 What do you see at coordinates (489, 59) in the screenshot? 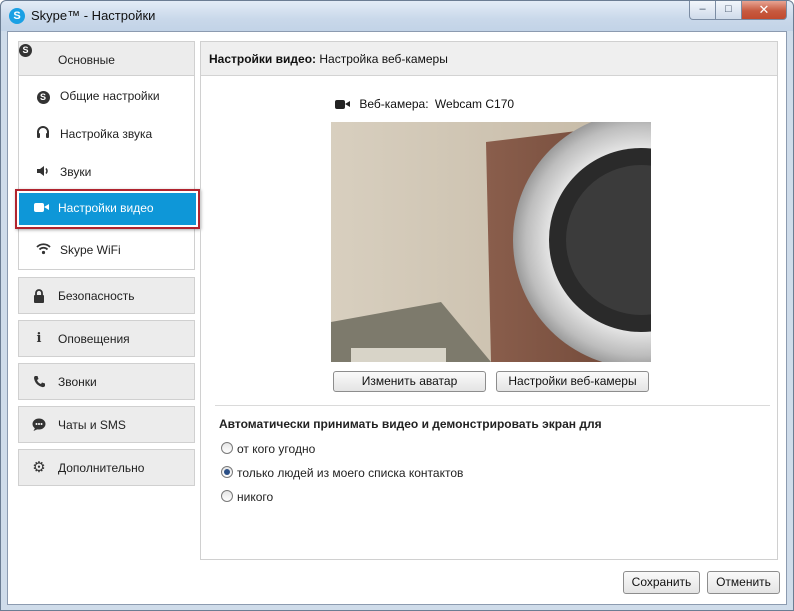
I see `page-title: Настройки видео: Настройка веб-камеры` at bounding box center [489, 59].